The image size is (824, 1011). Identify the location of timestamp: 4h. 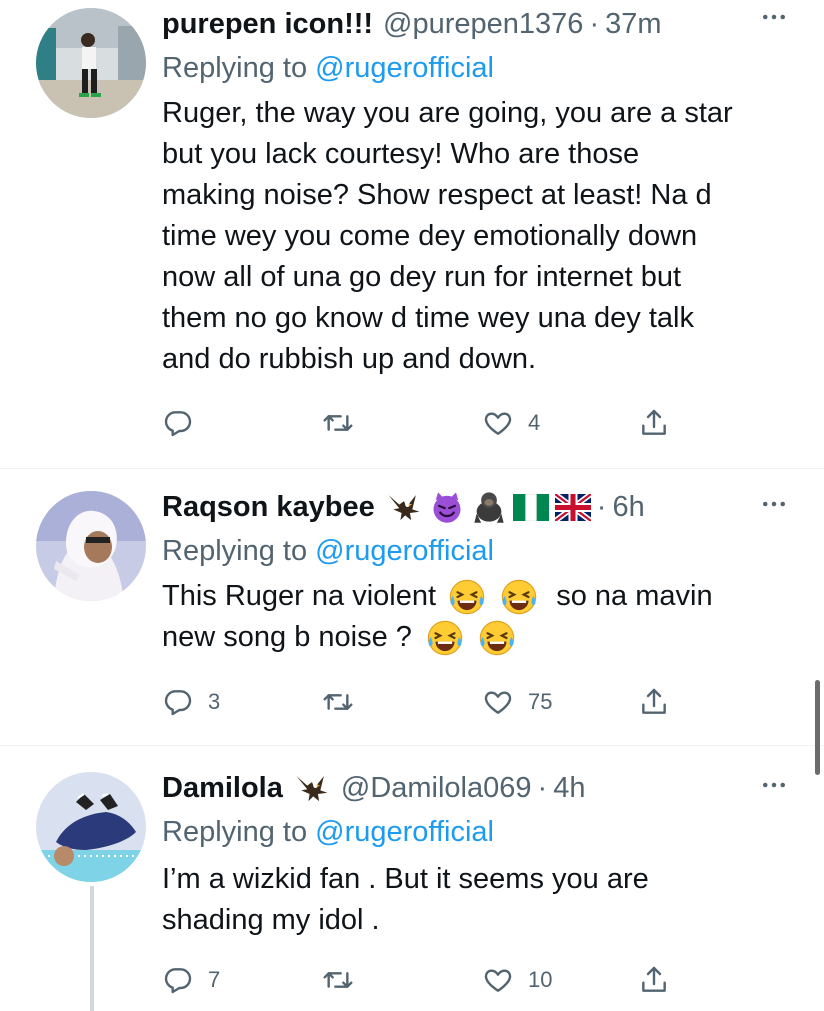
(569, 788).